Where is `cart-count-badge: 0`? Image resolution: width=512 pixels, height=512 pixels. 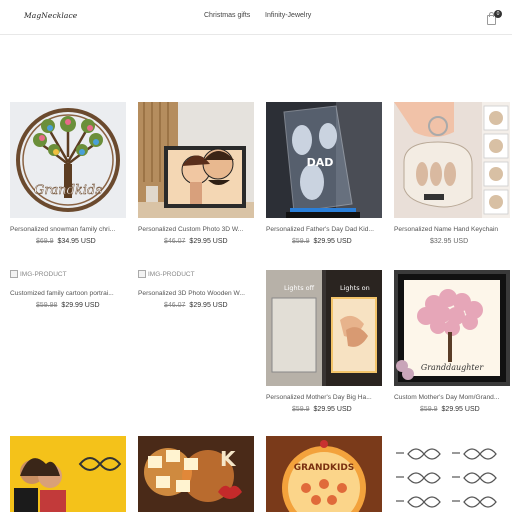 cart-count-badge: 0 is located at coordinates (498, 14).